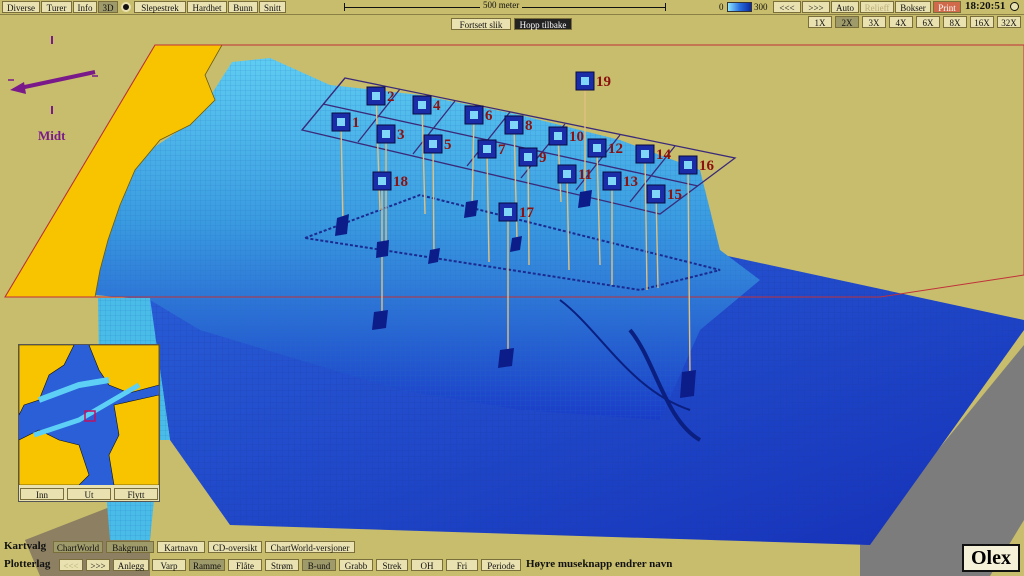 The width and height of the screenshot is (1024, 576). Describe the element at coordinates (462, 565) in the screenshot. I see `layer-fri: Fri` at that location.